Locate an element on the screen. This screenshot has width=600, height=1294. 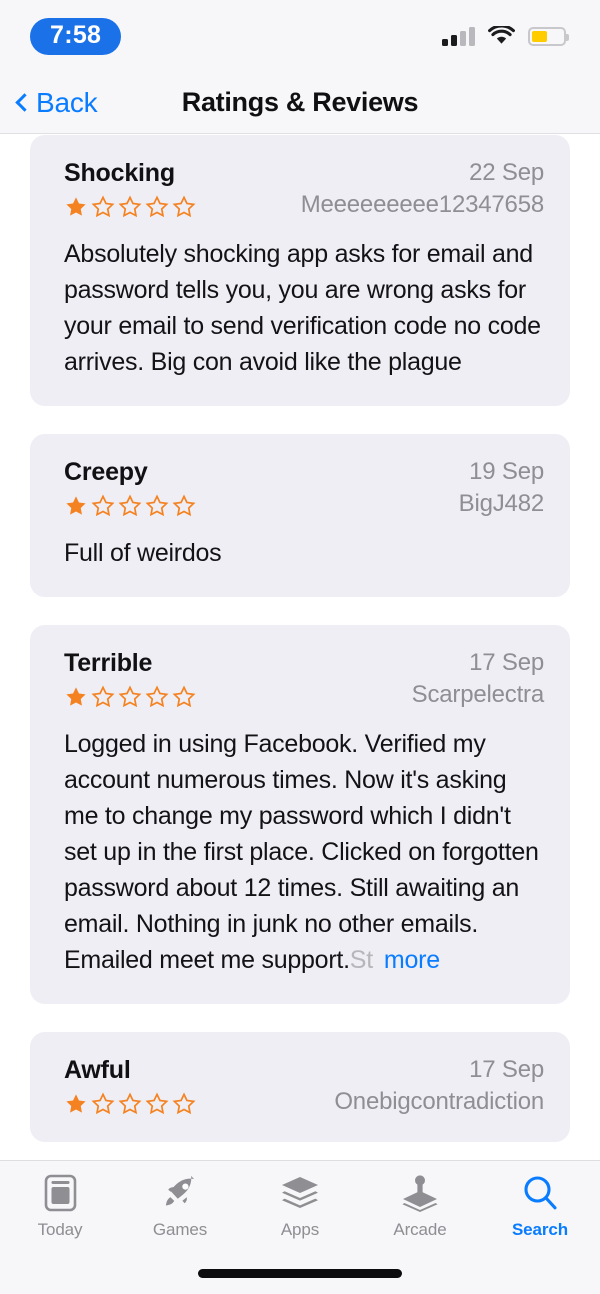
review-author: BigJ482 is located at coordinates (501, 503).